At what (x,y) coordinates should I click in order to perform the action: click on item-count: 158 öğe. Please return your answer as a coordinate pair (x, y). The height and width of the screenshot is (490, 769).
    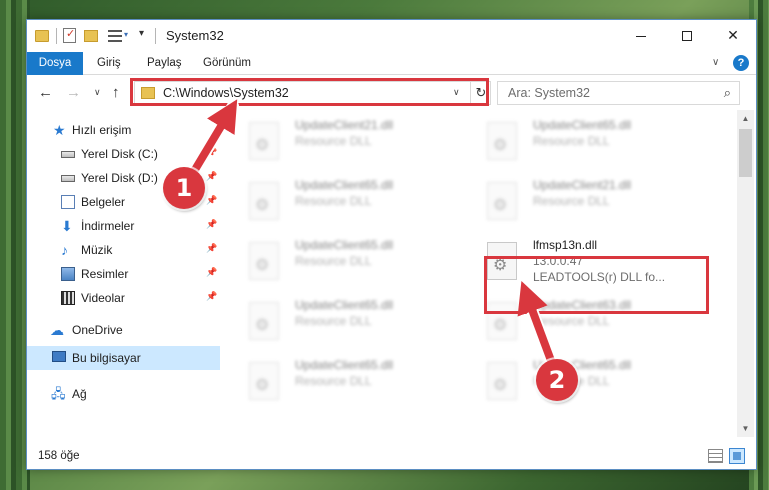
    Looking at the image, I should click on (59, 456).